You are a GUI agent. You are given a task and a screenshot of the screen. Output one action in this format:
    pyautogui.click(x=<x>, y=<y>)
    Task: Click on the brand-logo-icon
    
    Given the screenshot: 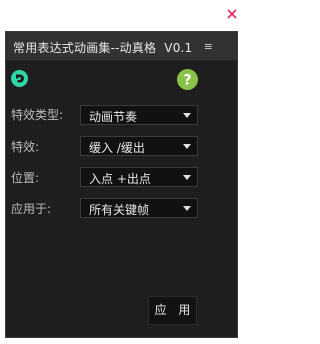 What is the action you would take?
    pyautogui.click(x=19, y=78)
    